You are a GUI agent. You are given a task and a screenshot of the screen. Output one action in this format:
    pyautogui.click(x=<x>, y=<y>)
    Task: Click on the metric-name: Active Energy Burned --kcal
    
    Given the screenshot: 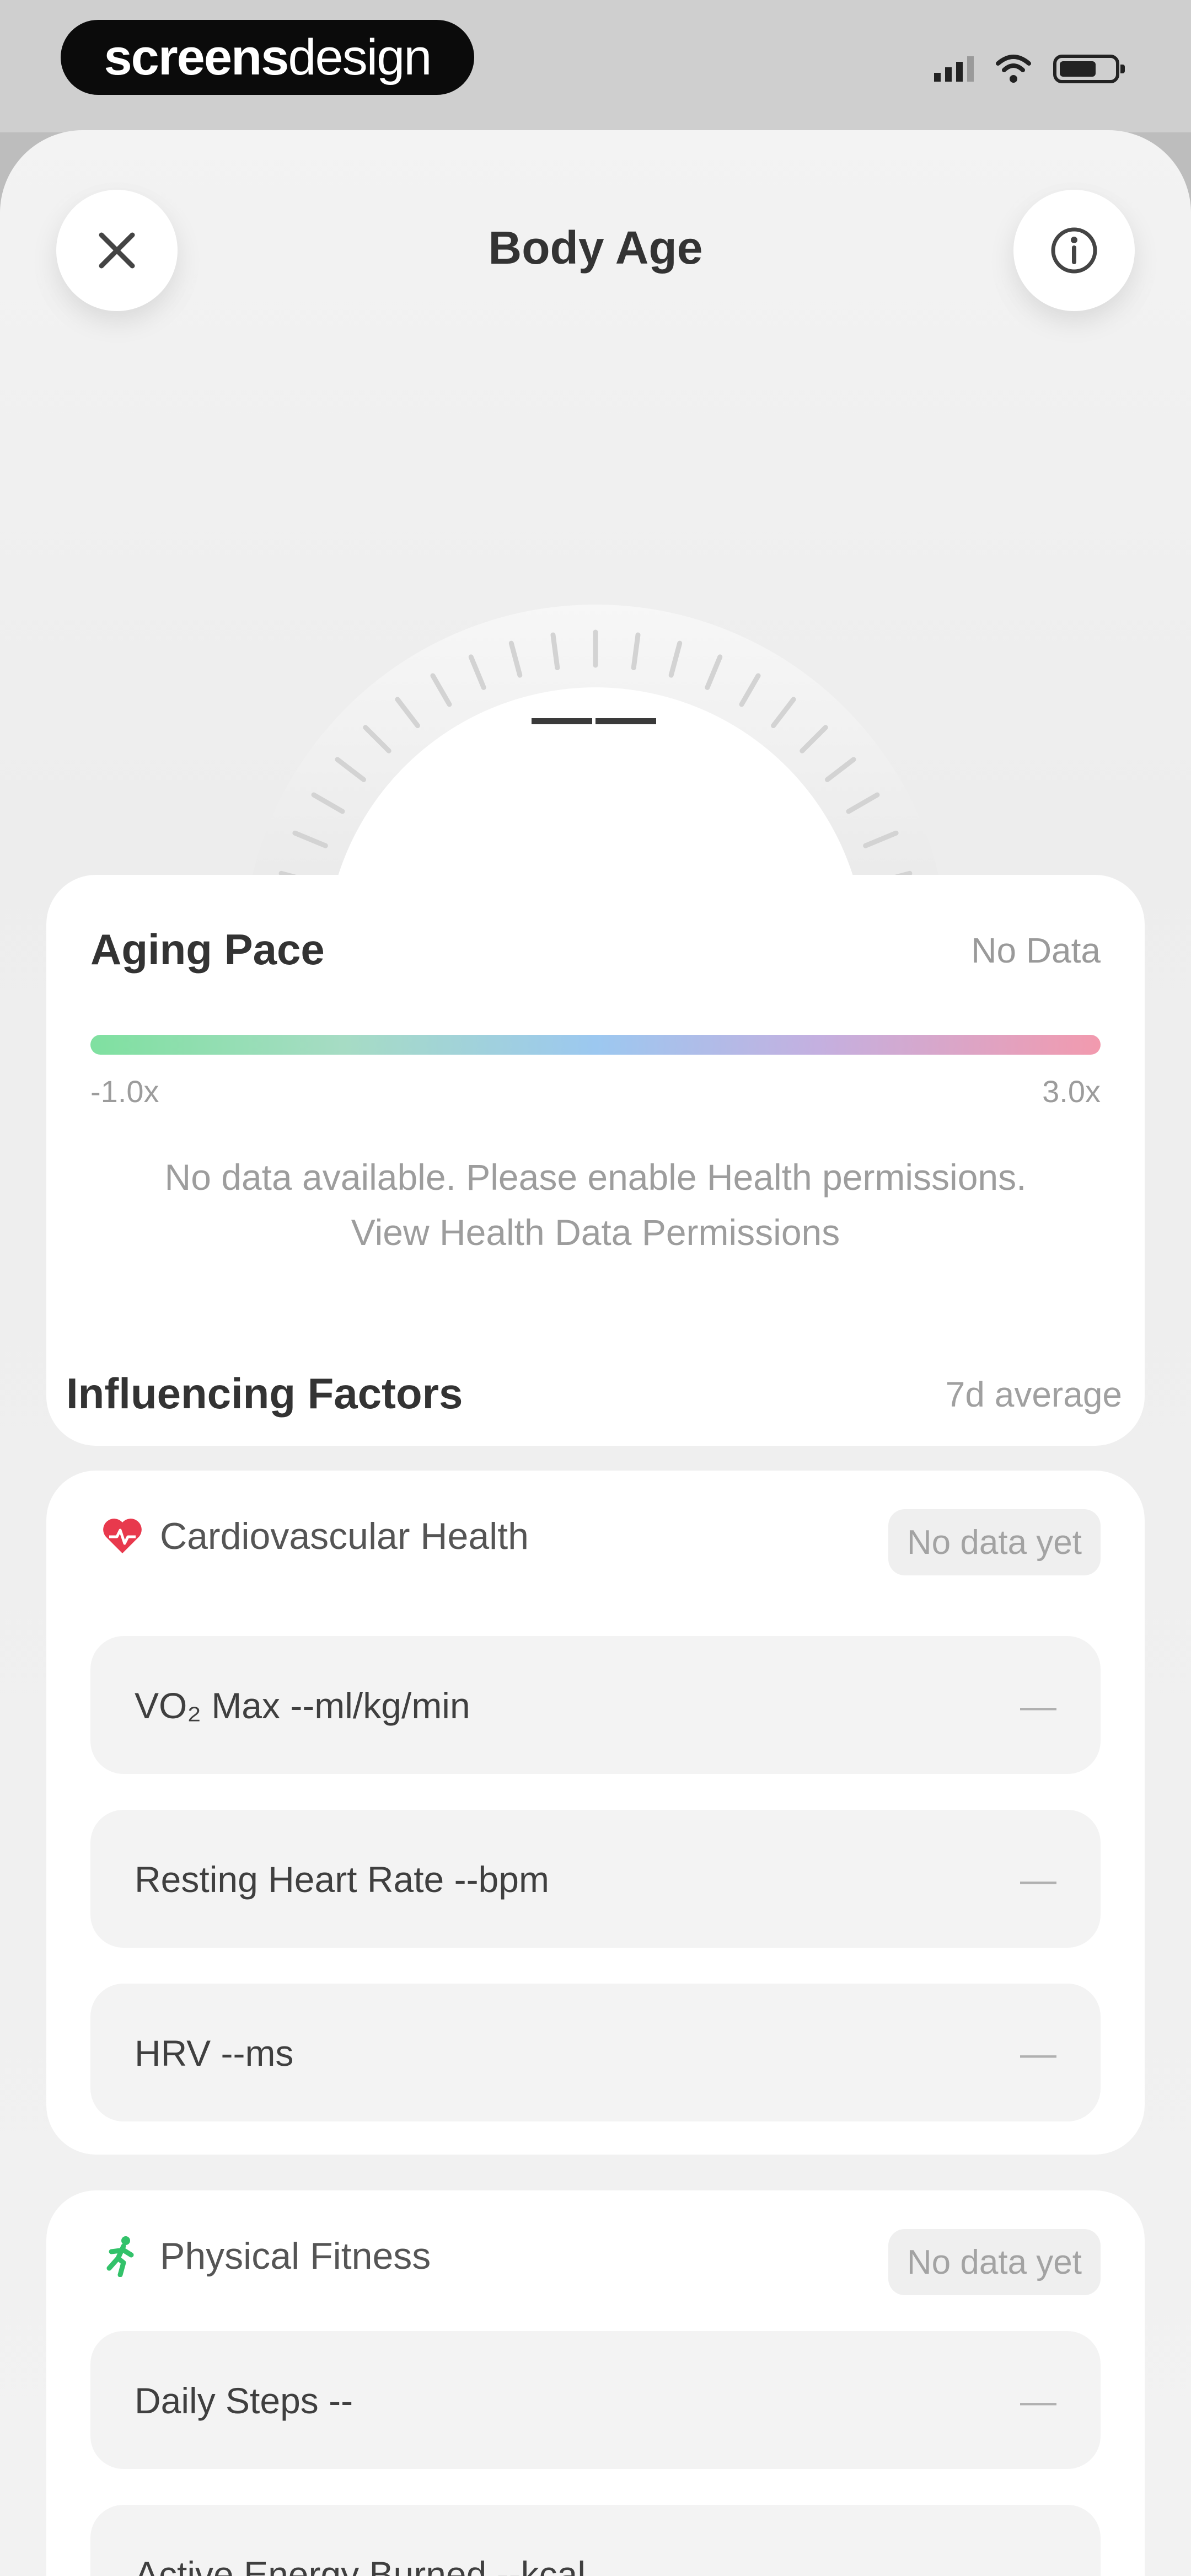 What is the action you would take?
    pyautogui.click(x=361, y=2565)
    